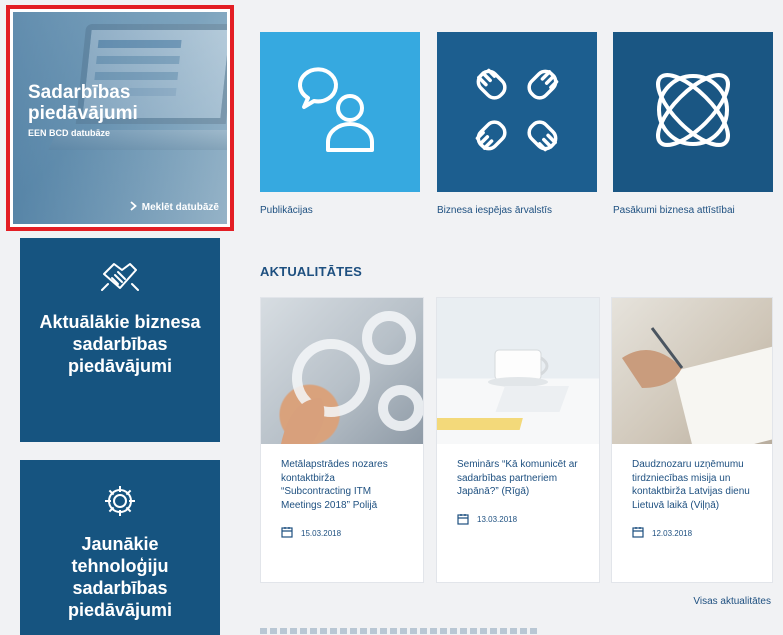 The image size is (783, 635). Describe the element at coordinates (133, 207) in the screenshot. I see `chevron-right-icon` at that location.